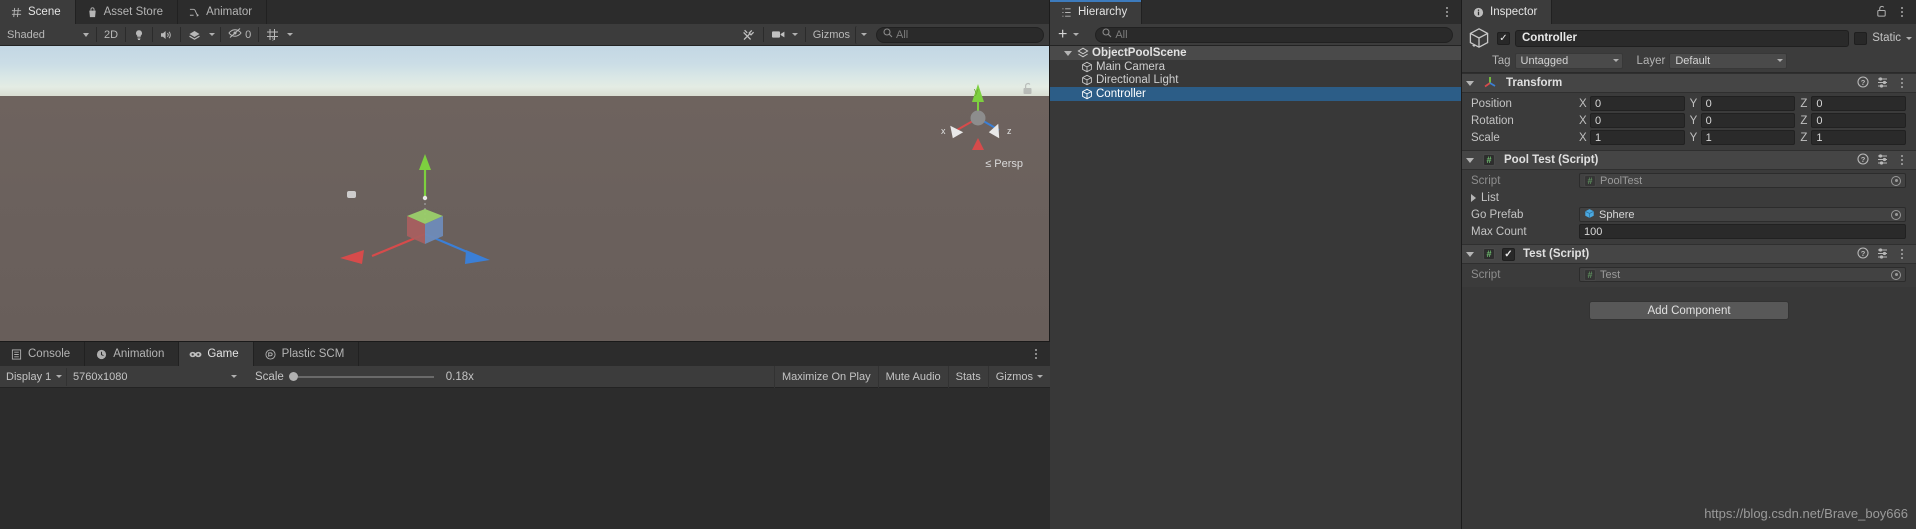 This screenshot has width=1916, height=529. I want to click on tab-inspector: Inspector, so click(1507, 12).